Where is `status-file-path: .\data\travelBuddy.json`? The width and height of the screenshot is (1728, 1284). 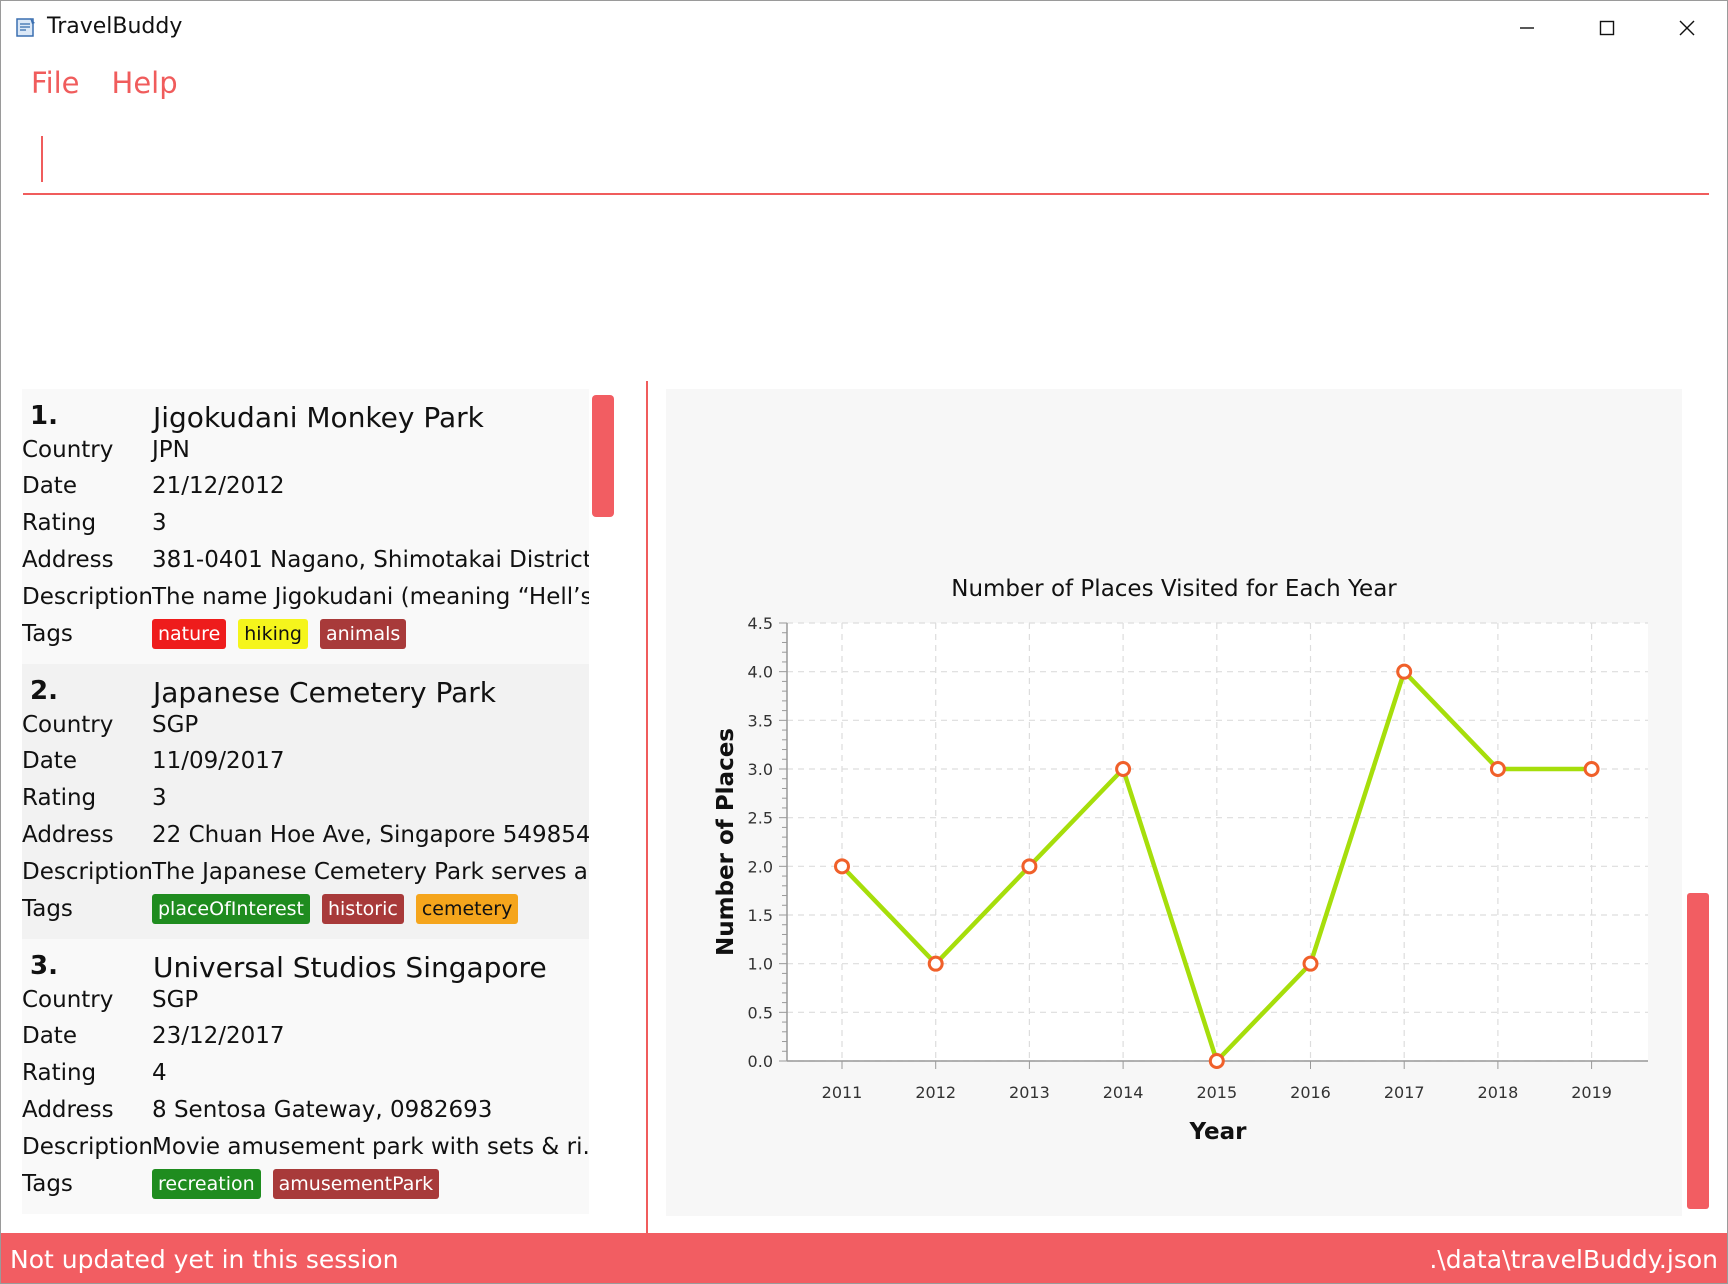 status-file-path: .\data\travelBuddy.json is located at coordinates (1573, 1259).